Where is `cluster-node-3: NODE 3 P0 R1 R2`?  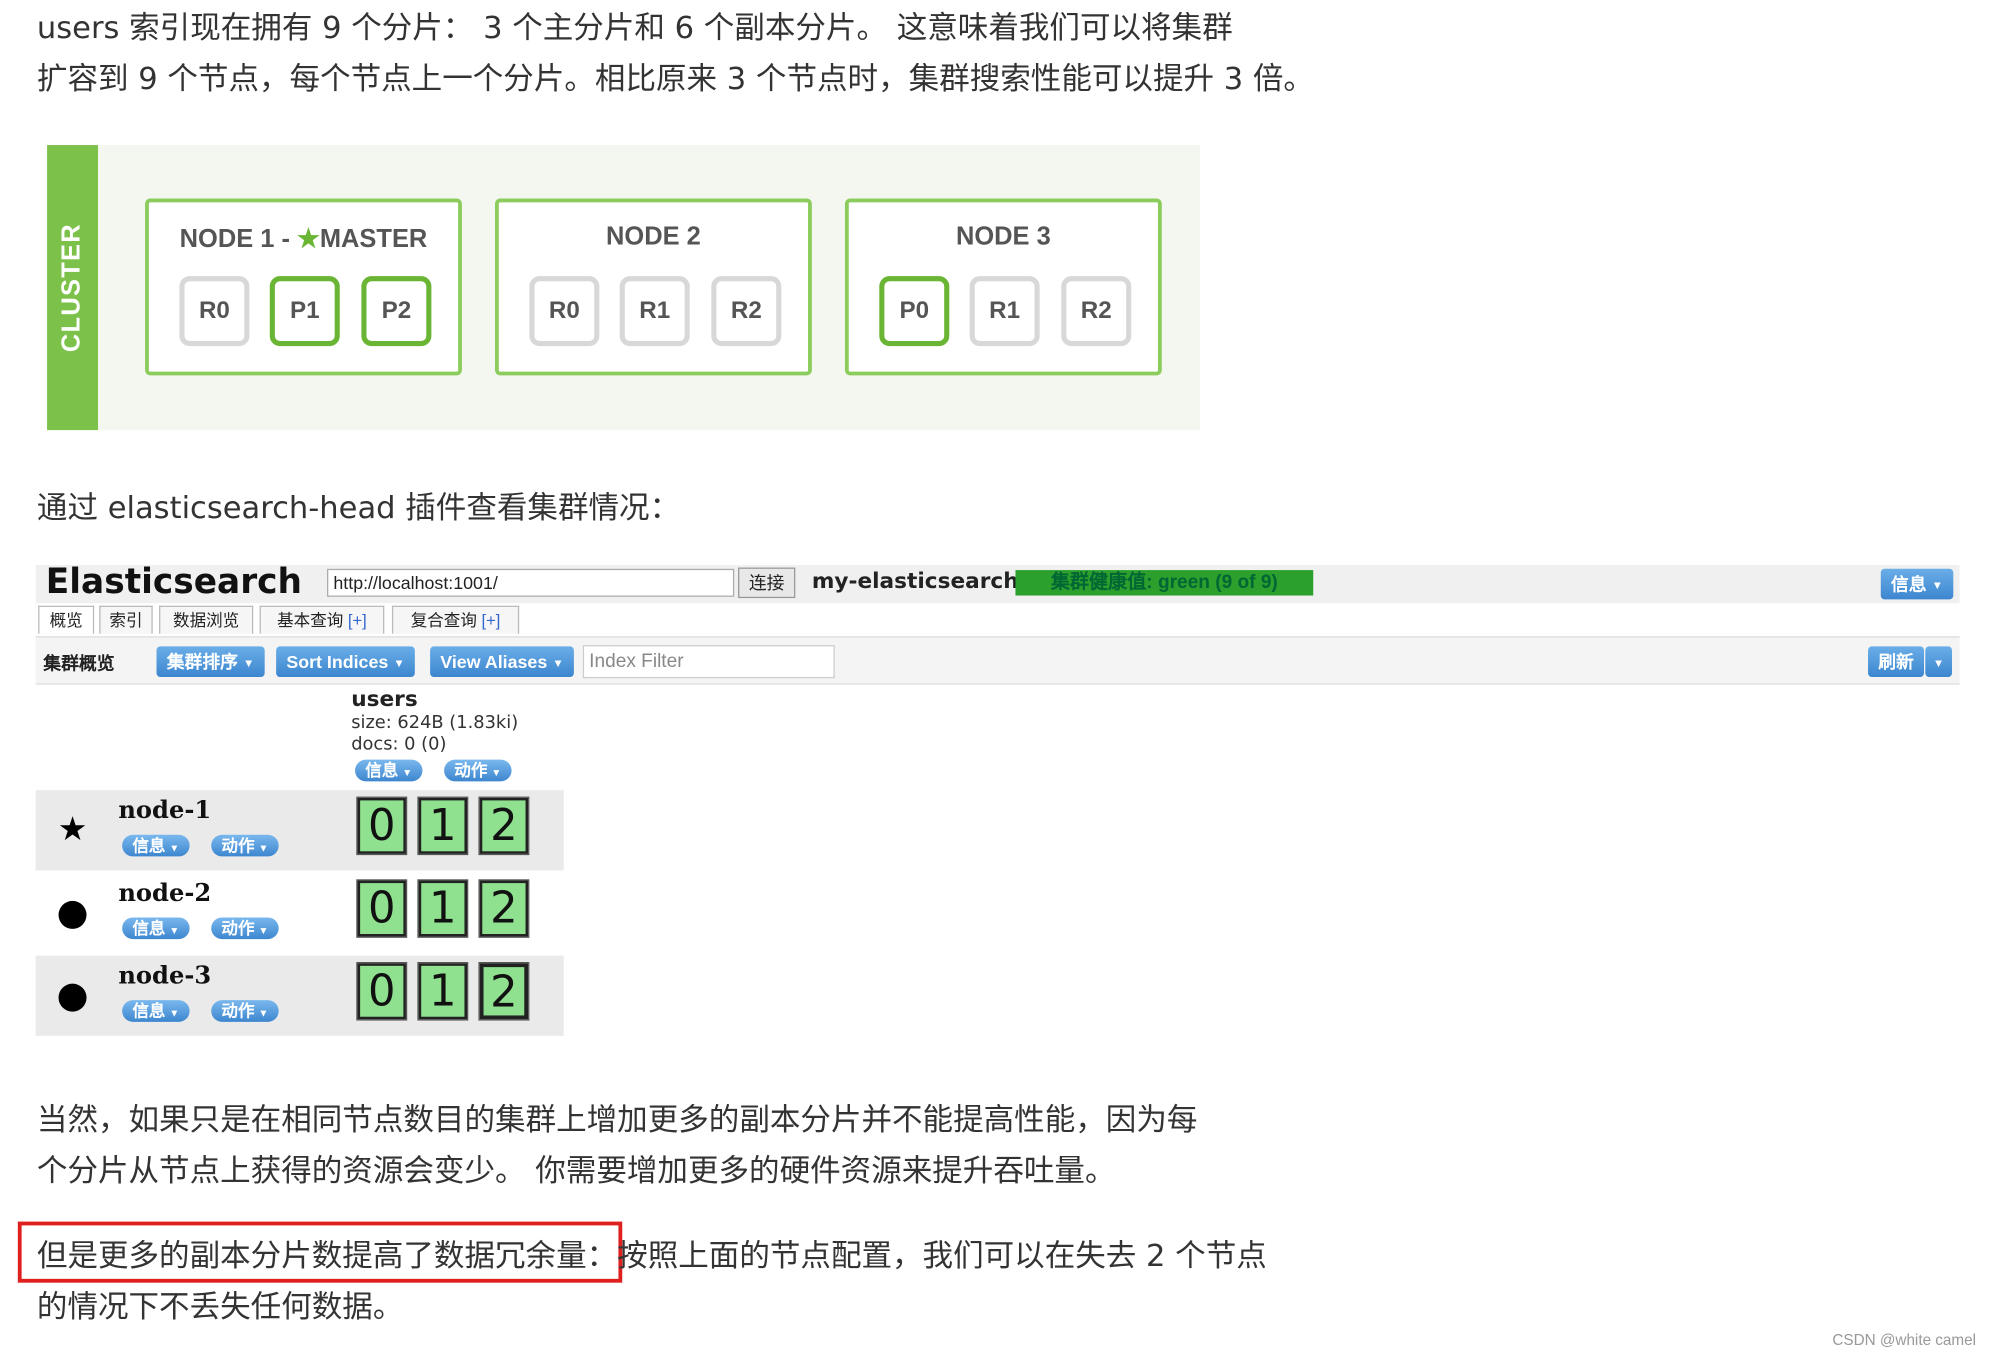 cluster-node-3: NODE 3 P0 R1 R2 is located at coordinates (1003, 287).